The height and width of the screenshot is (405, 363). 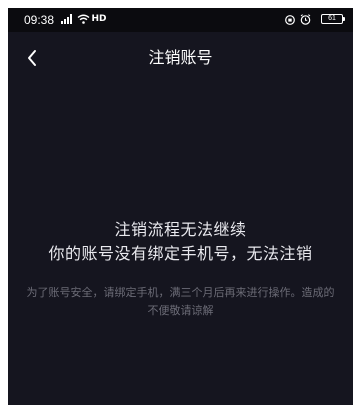 I want to click on detail-text: 为了账号安全，请绑定手机，满三个月后再来进行操作。造成的不便敬请谅解, so click(x=180, y=301).